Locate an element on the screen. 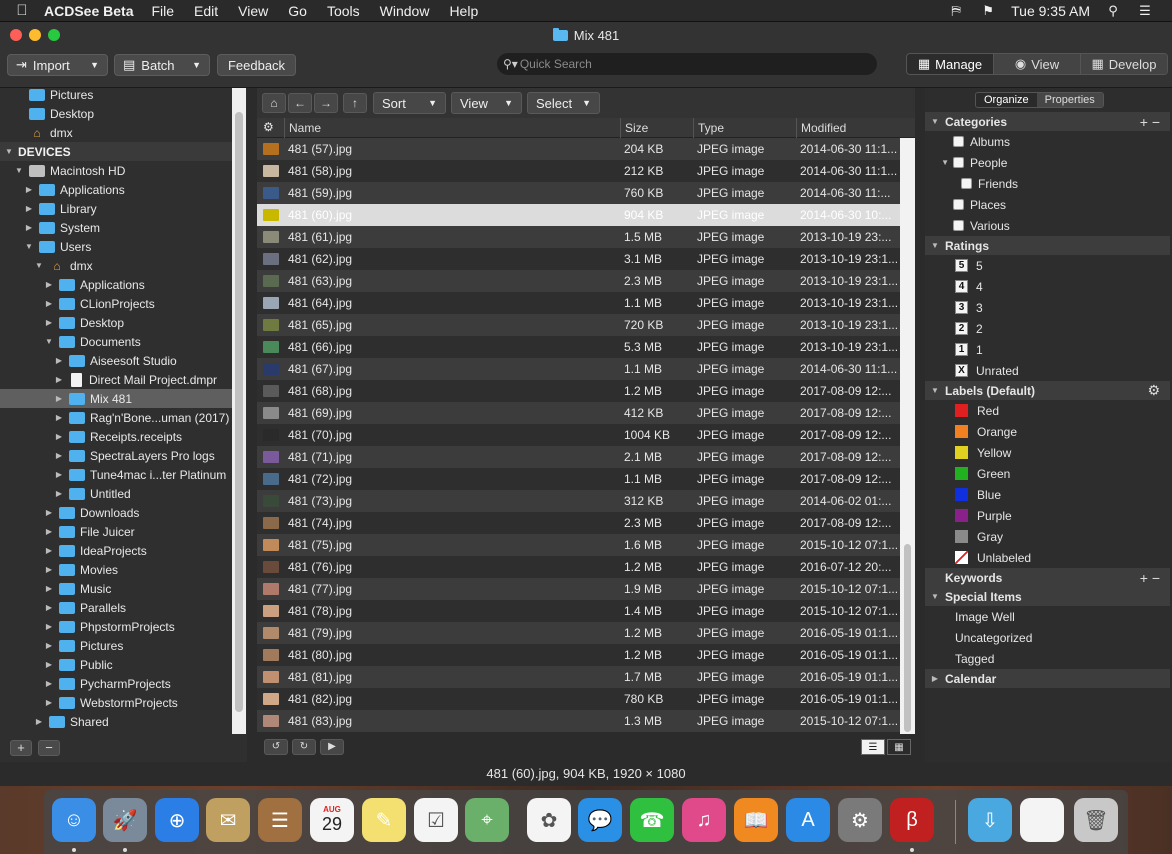 Image resolution: width=1172 pixels, height=854 pixels. flag-status-icon: ⚑ is located at coordinates (988, 10).